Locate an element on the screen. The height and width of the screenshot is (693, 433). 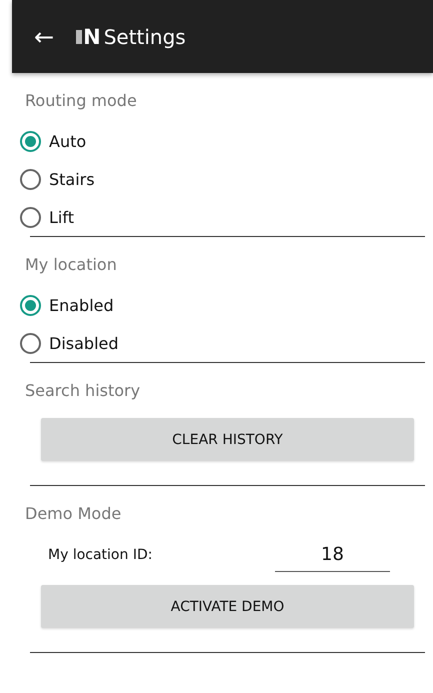
radio-option: Enabled is located at coordinates (67, 305).